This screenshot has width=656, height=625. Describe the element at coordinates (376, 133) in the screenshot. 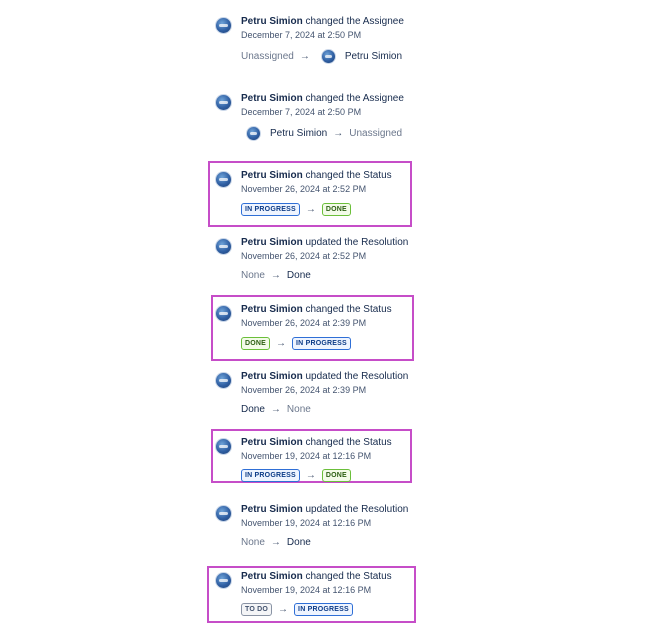

I see `to-value: Unassigned` at that location.